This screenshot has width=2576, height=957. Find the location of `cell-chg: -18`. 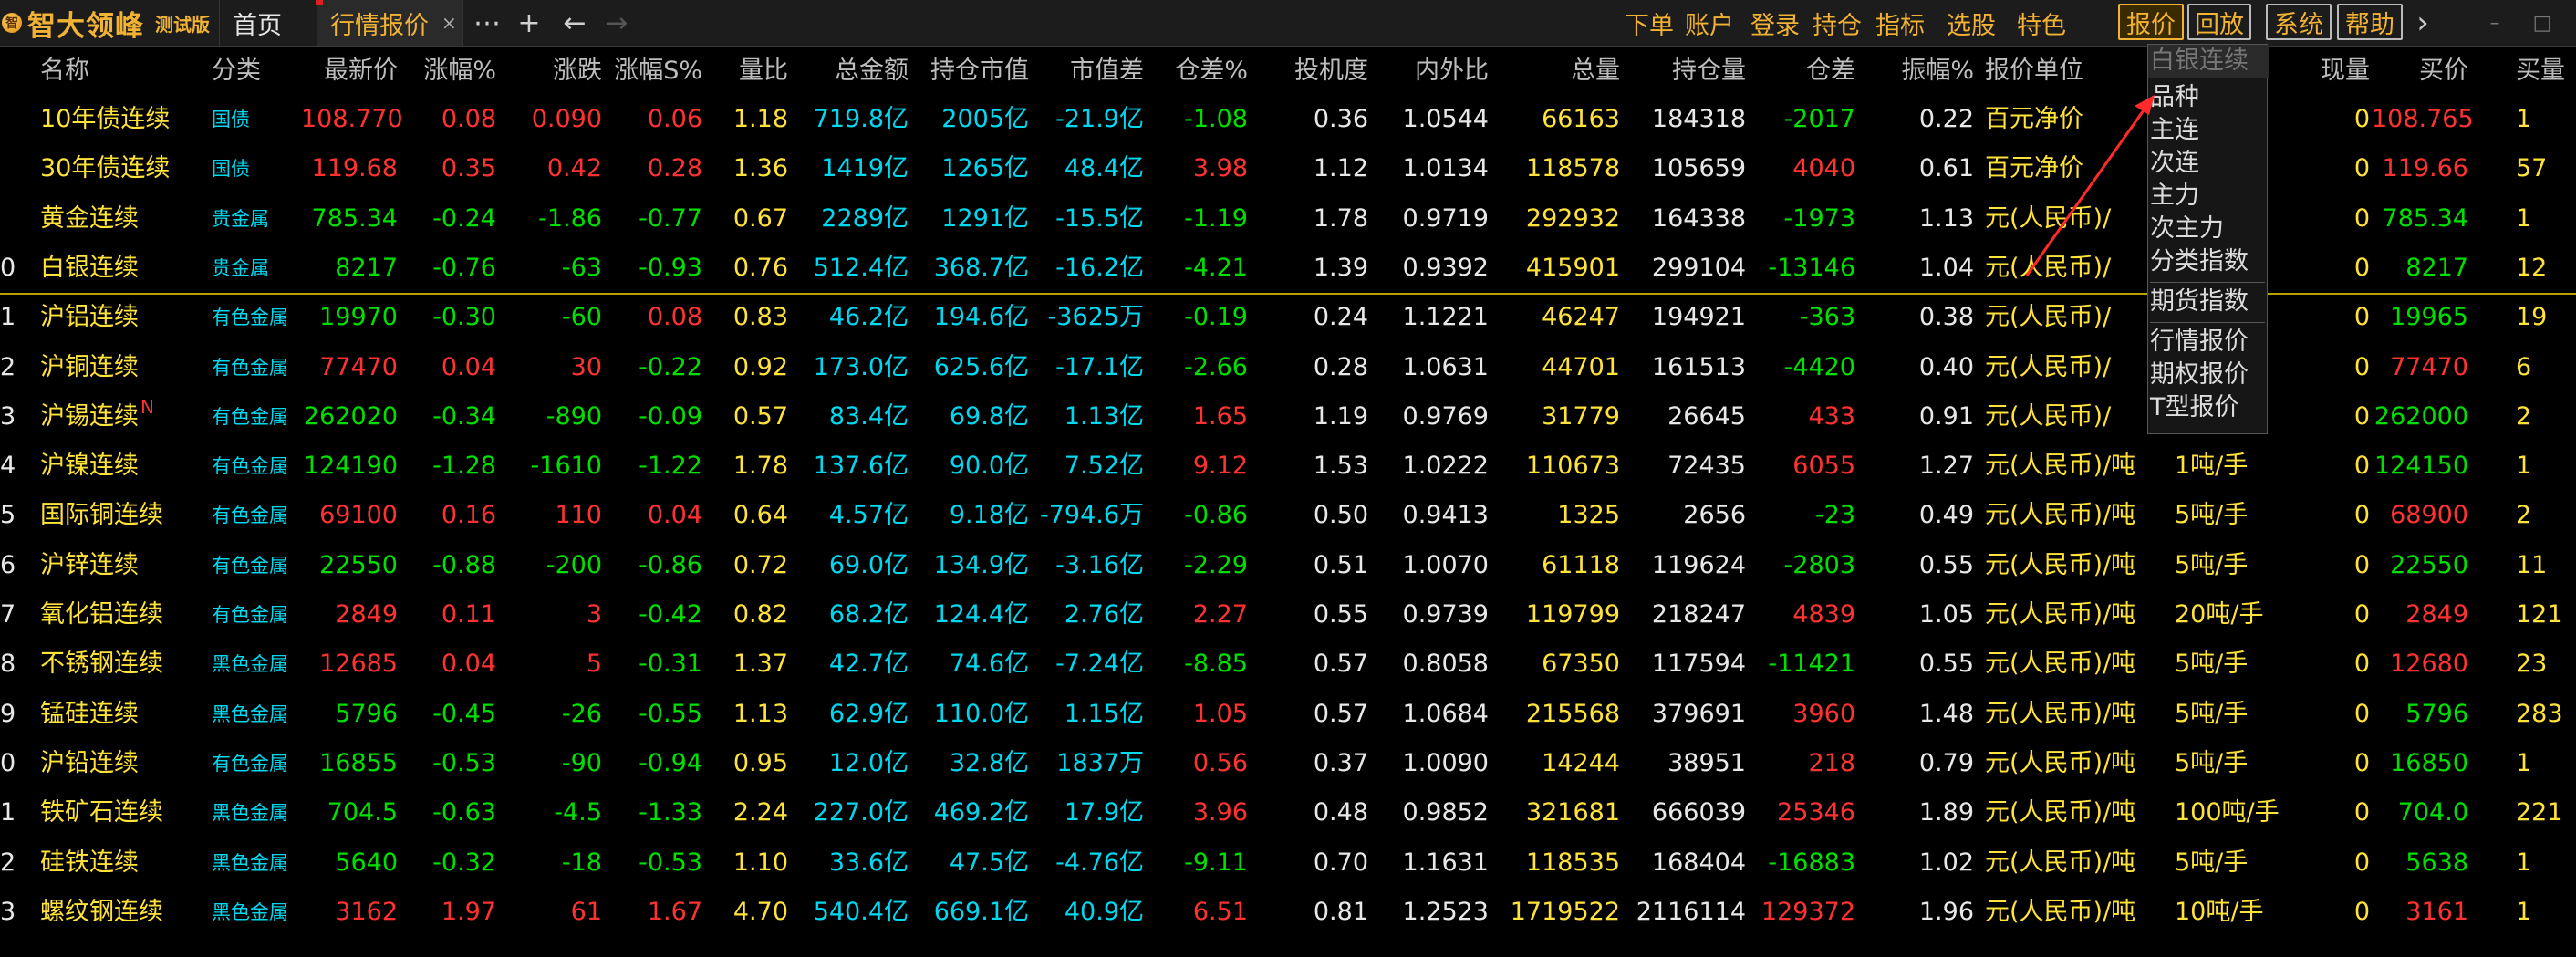

cell-chg: -18 is located at coordinates (581, 863).